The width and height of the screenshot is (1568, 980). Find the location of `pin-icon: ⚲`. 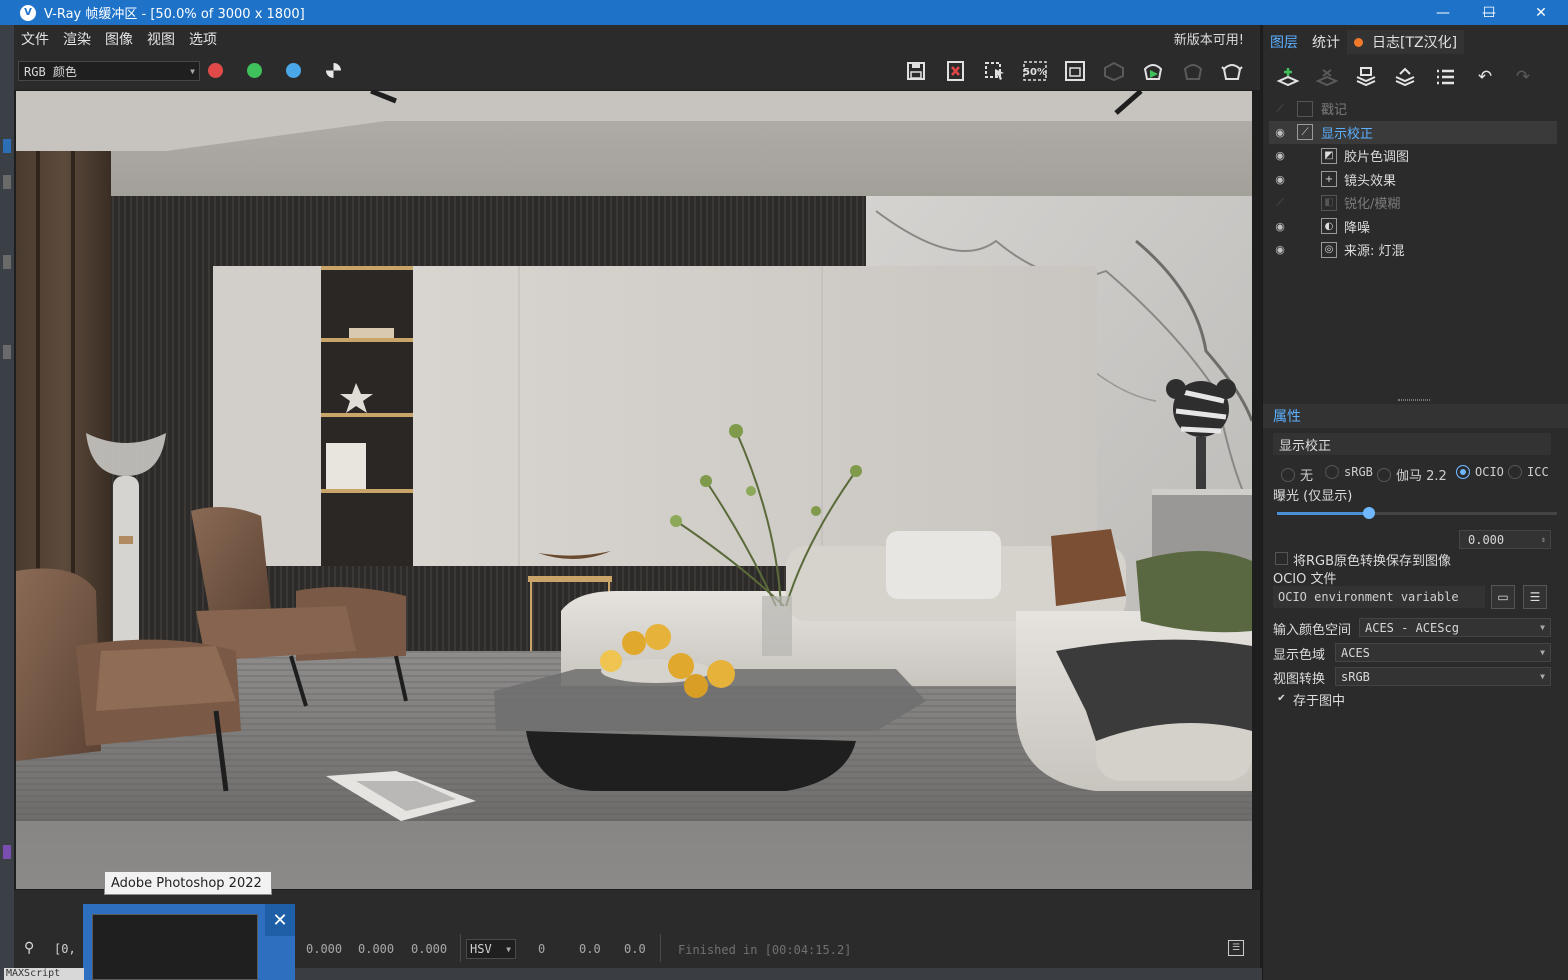

pin-icon: ⚲ is located at coordinates (29, 948).